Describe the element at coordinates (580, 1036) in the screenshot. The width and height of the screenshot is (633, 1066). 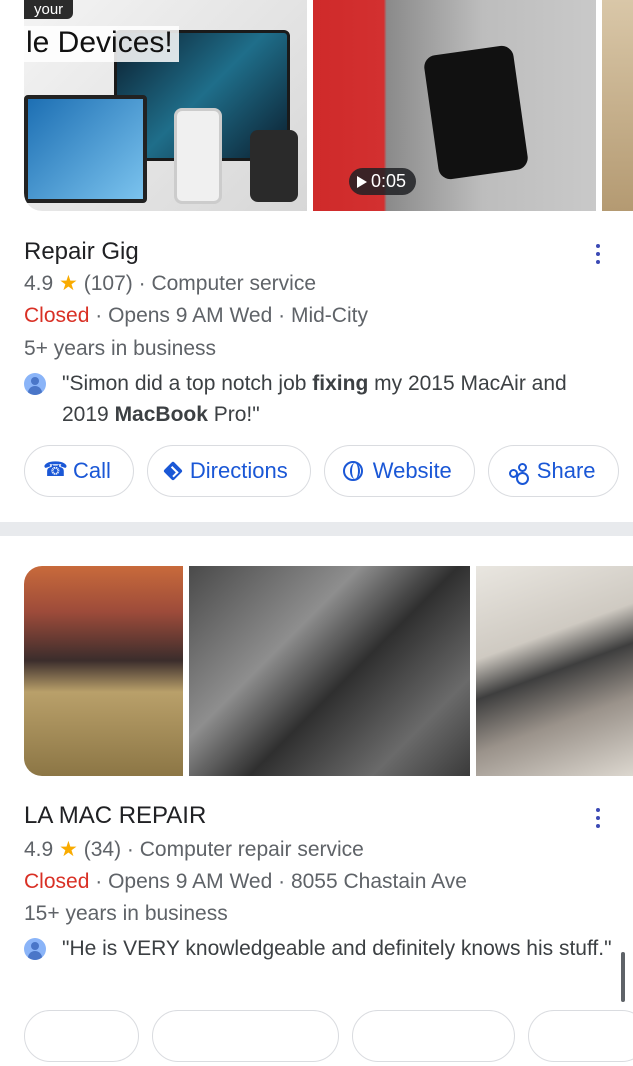
I see `share-button` at that location.